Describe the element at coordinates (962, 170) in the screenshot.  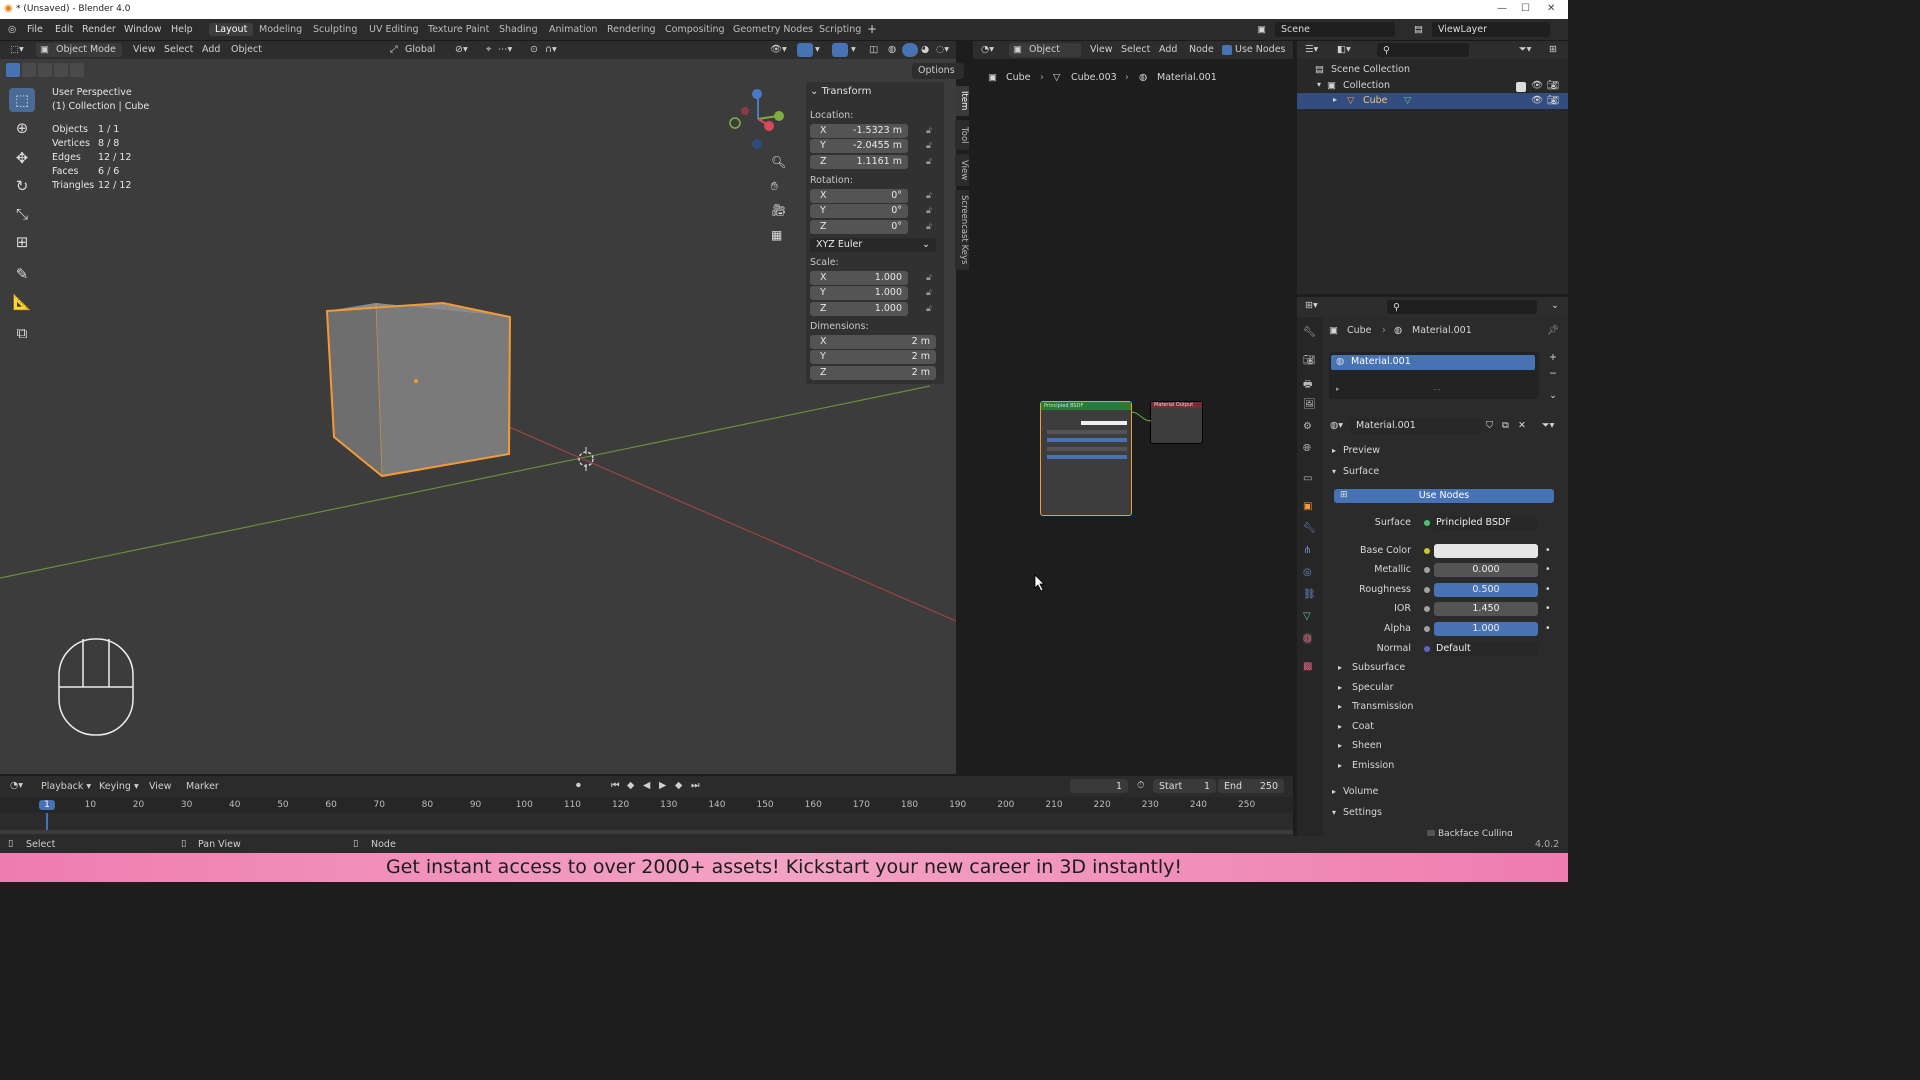
I see `sidebar-tab-view: View` at that location.